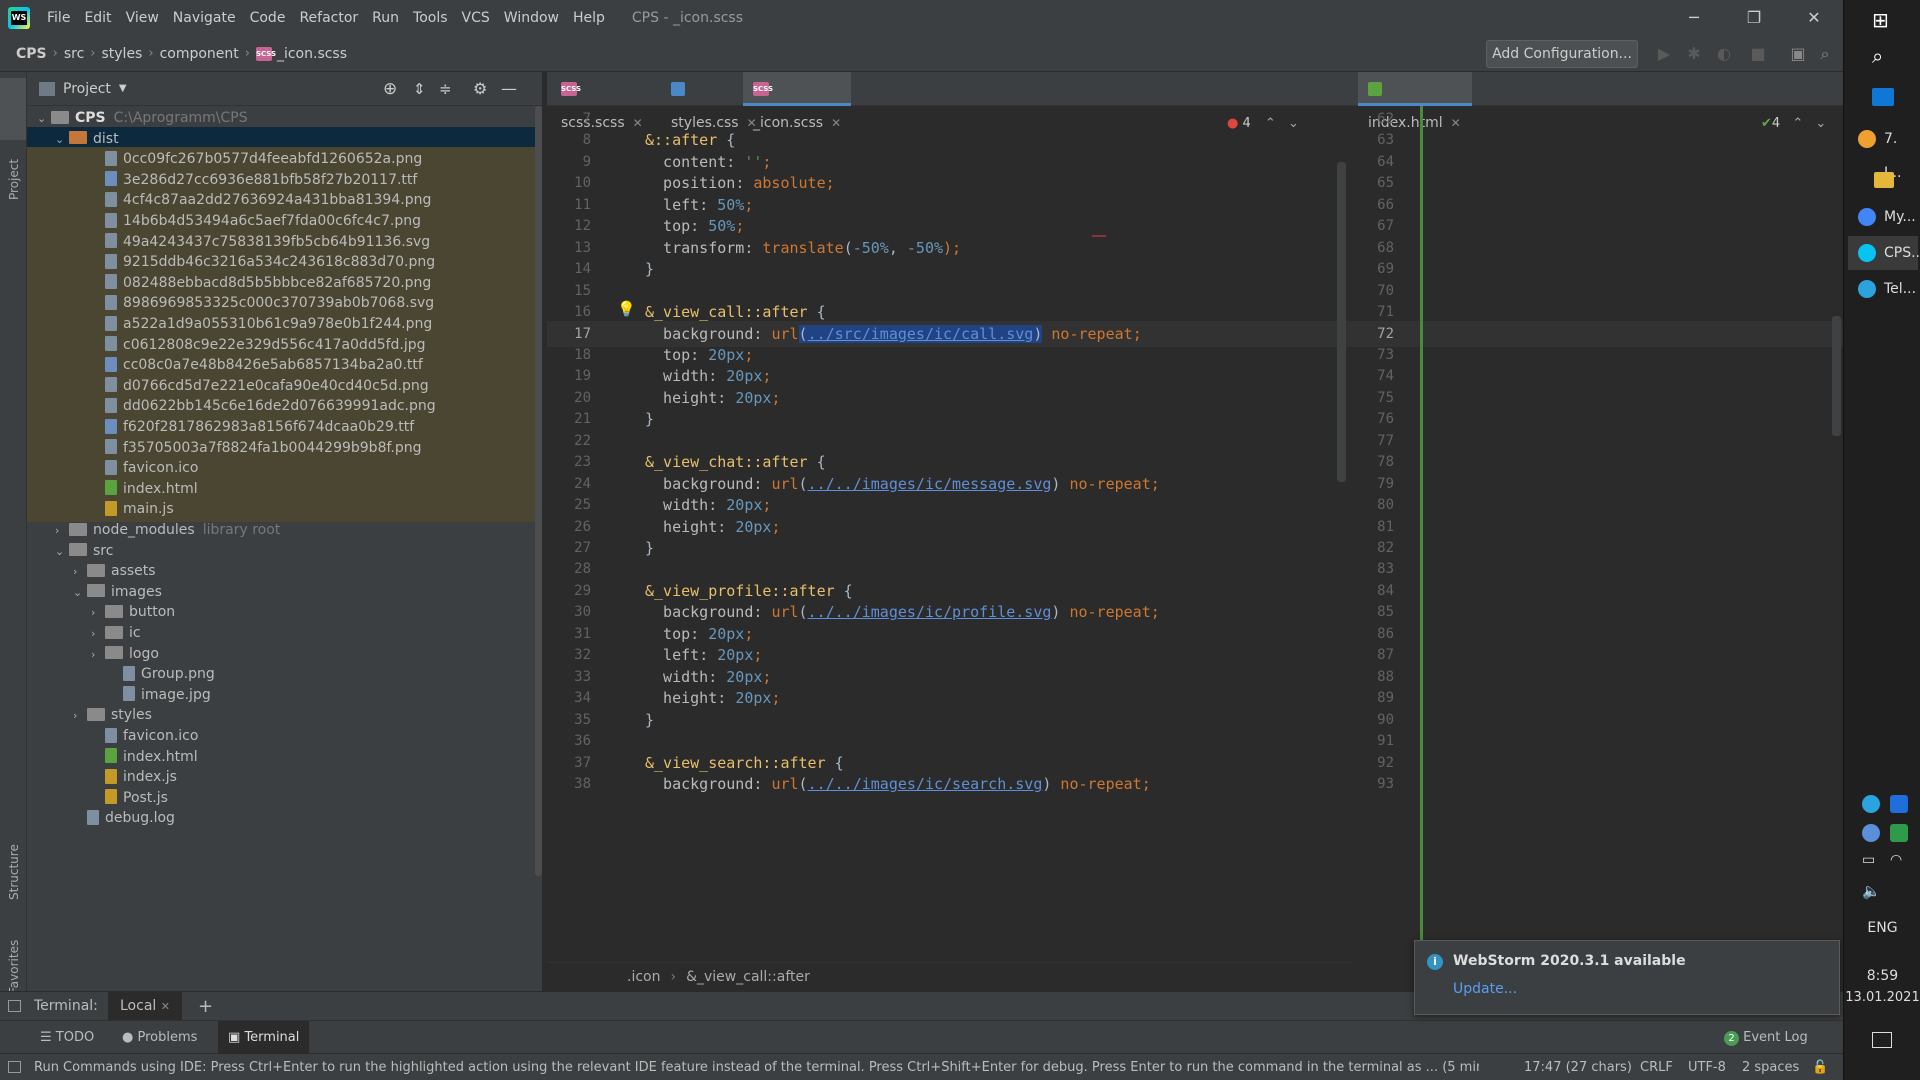 The width and height of the screenshot is (1920, 1080). I want to click on expand-all-icon: ⇕, so click(419, 89).